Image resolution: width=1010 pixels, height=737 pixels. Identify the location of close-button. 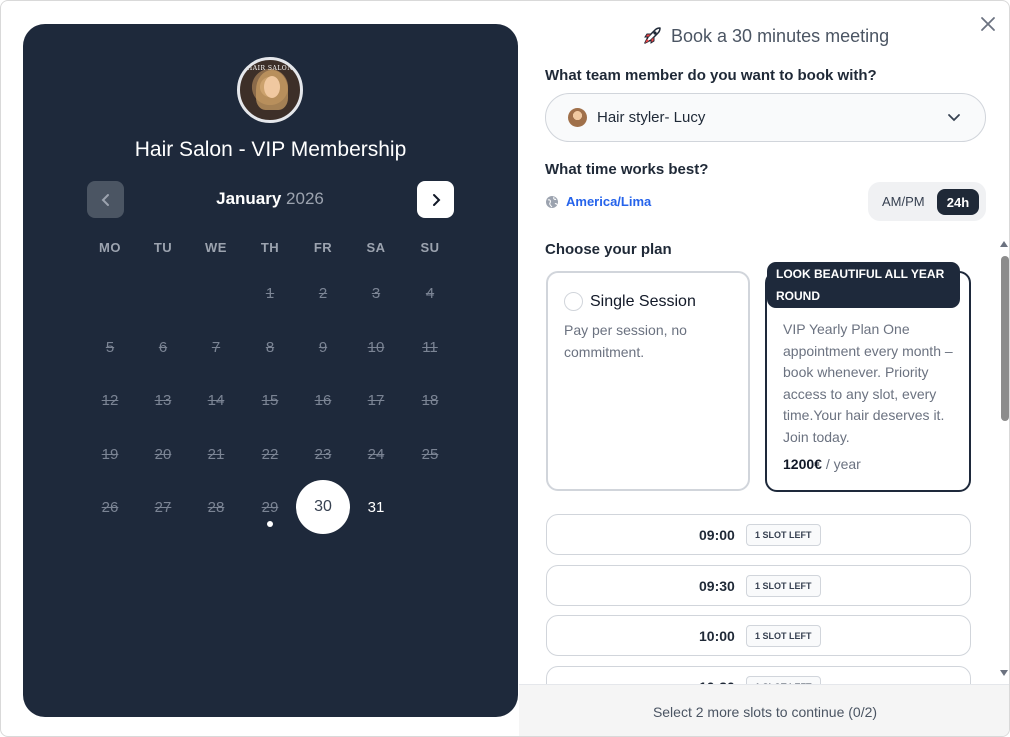
(988, 24).